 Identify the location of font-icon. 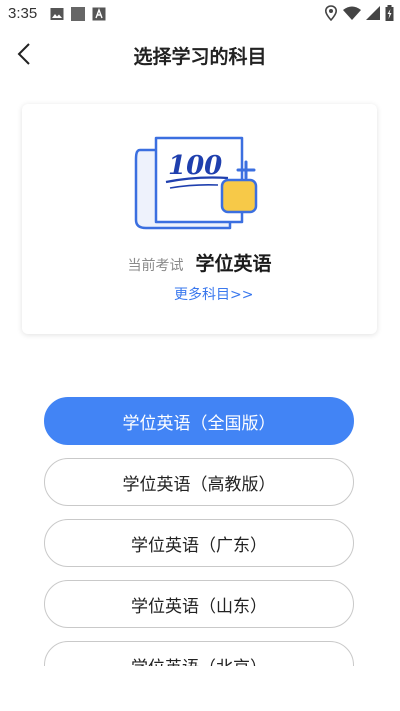
(99, 14).